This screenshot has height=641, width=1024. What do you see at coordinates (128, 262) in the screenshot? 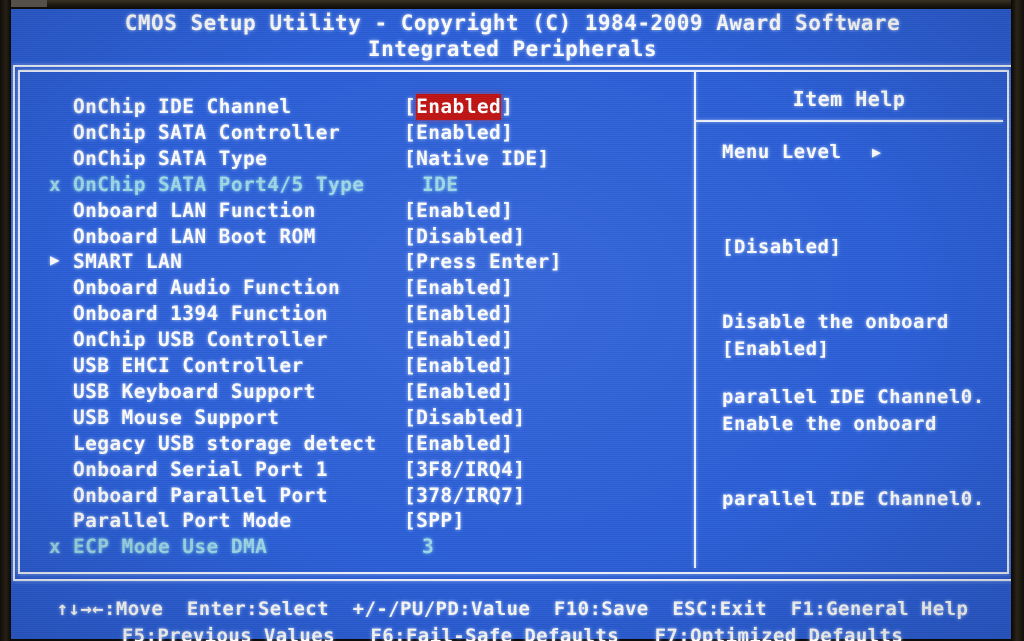
I see `setting-label: SMART LAN` at bounding box center [128, 262].